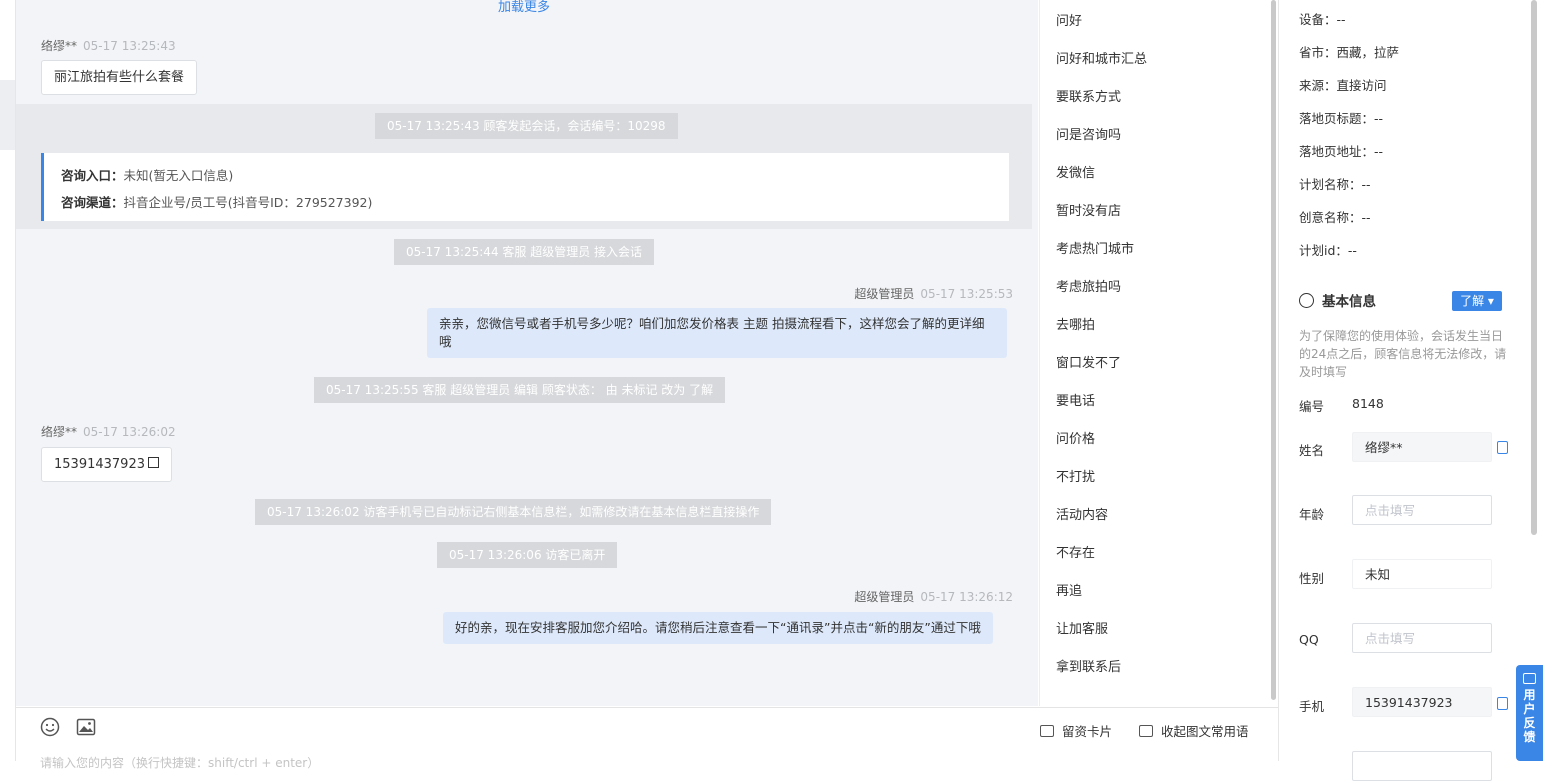  What do you see at coordinates (1088, 285) in the screenshot?
I see `phrase-item: 考虑旅拍吗` at bounding box center [1088, 285].